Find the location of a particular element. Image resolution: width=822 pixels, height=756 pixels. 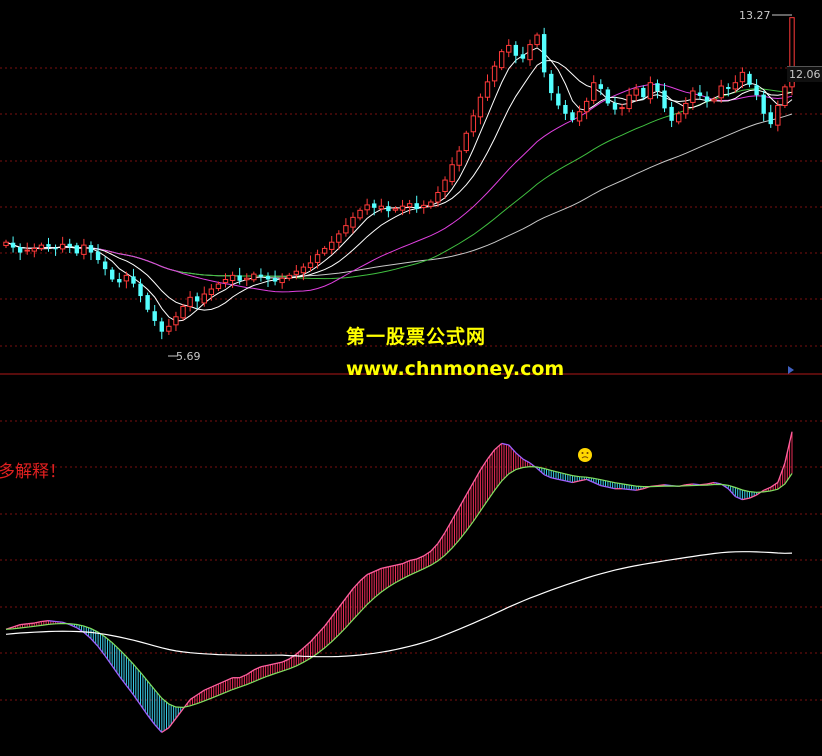

watermark-title: 第一股票公式网 is located at coordinates (416, 337).